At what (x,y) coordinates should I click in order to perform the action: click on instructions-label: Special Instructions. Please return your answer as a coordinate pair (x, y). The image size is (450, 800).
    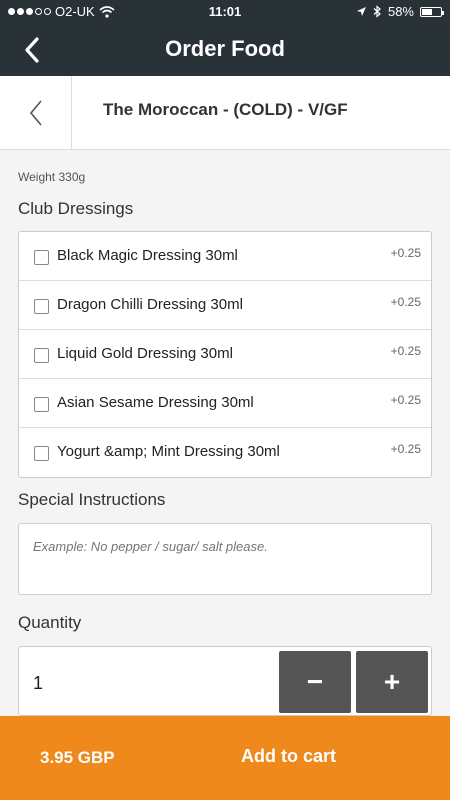
    Looking at the image, I should click on (92, 499).